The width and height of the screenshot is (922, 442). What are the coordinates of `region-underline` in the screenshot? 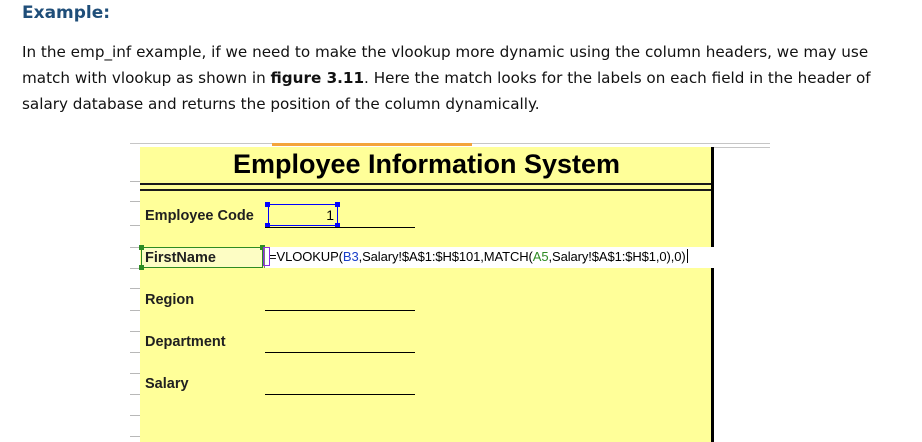 It's located at (340, 310).